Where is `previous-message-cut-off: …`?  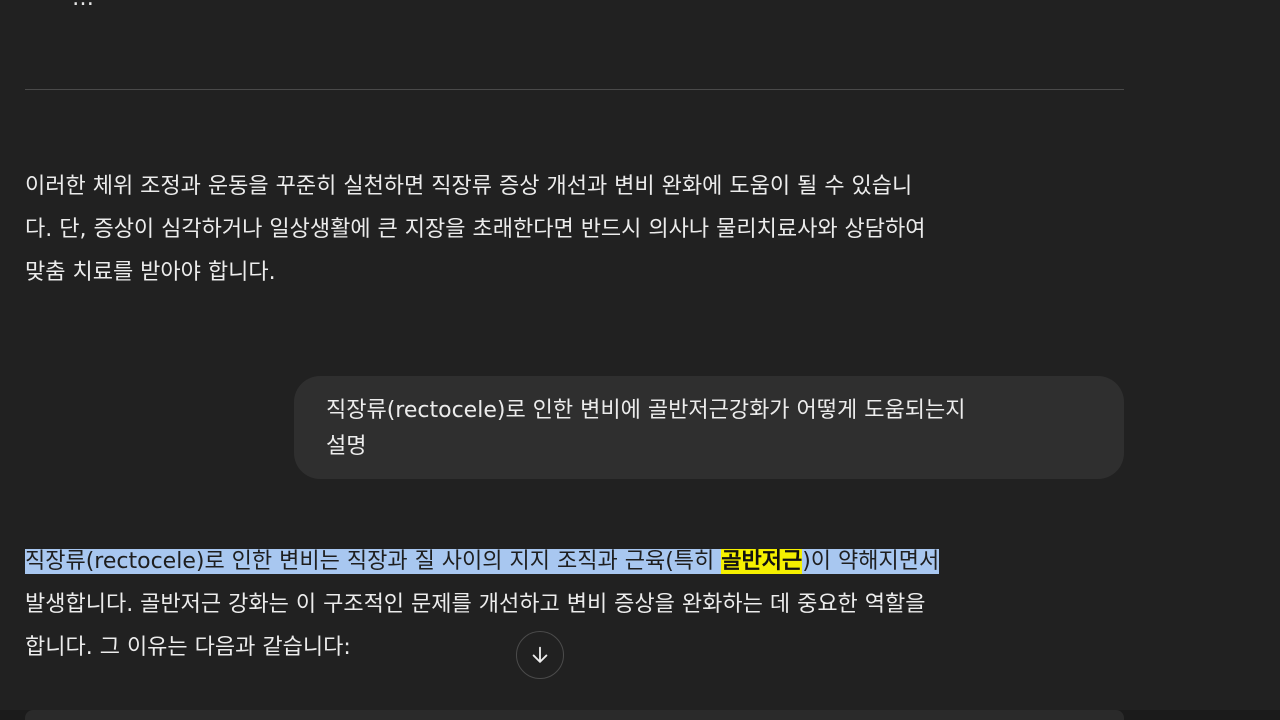 previous-message-cut-off: … is located at coordinates (83, 5).